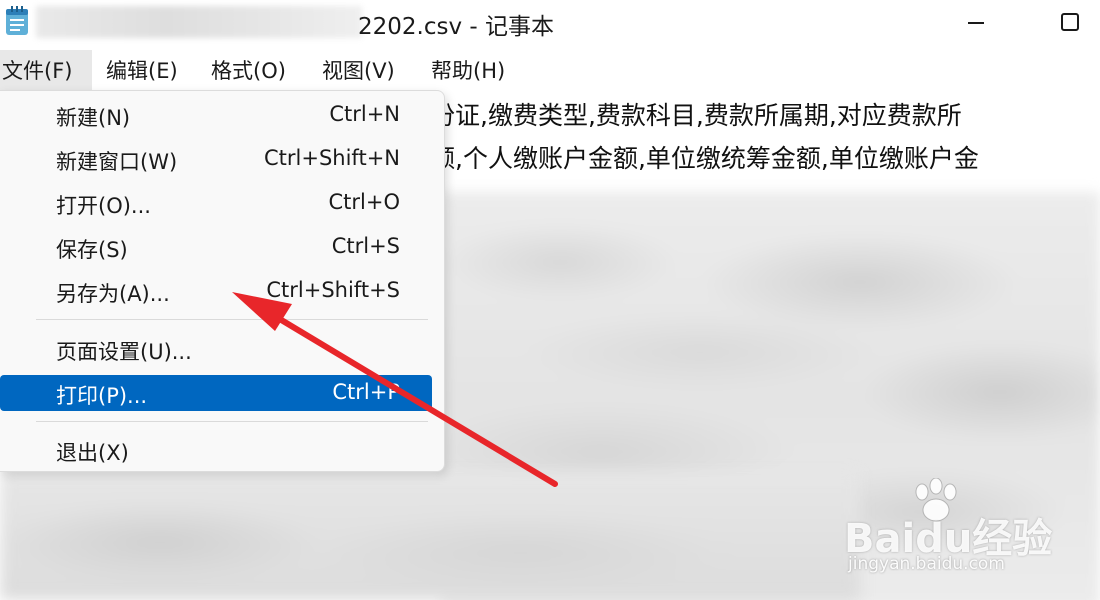 This screenshot has height=600, width=1100. What do you see at coordinates (456, 27) in the screenshot?
I see `window-title: 2202.csv - 记事本` at bounding box center [456, 27].